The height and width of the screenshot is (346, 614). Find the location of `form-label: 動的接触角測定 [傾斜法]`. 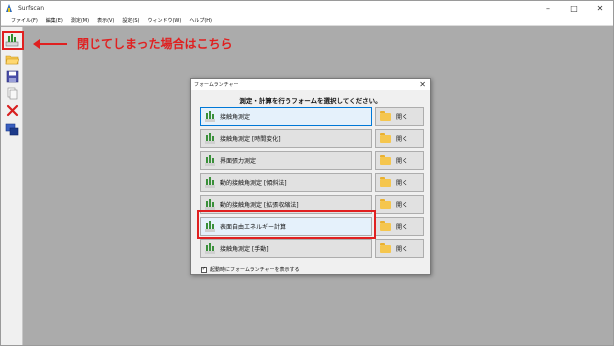

form-label: 動的接触角測定 [傾斜法] is located at coordinates (253, 183).